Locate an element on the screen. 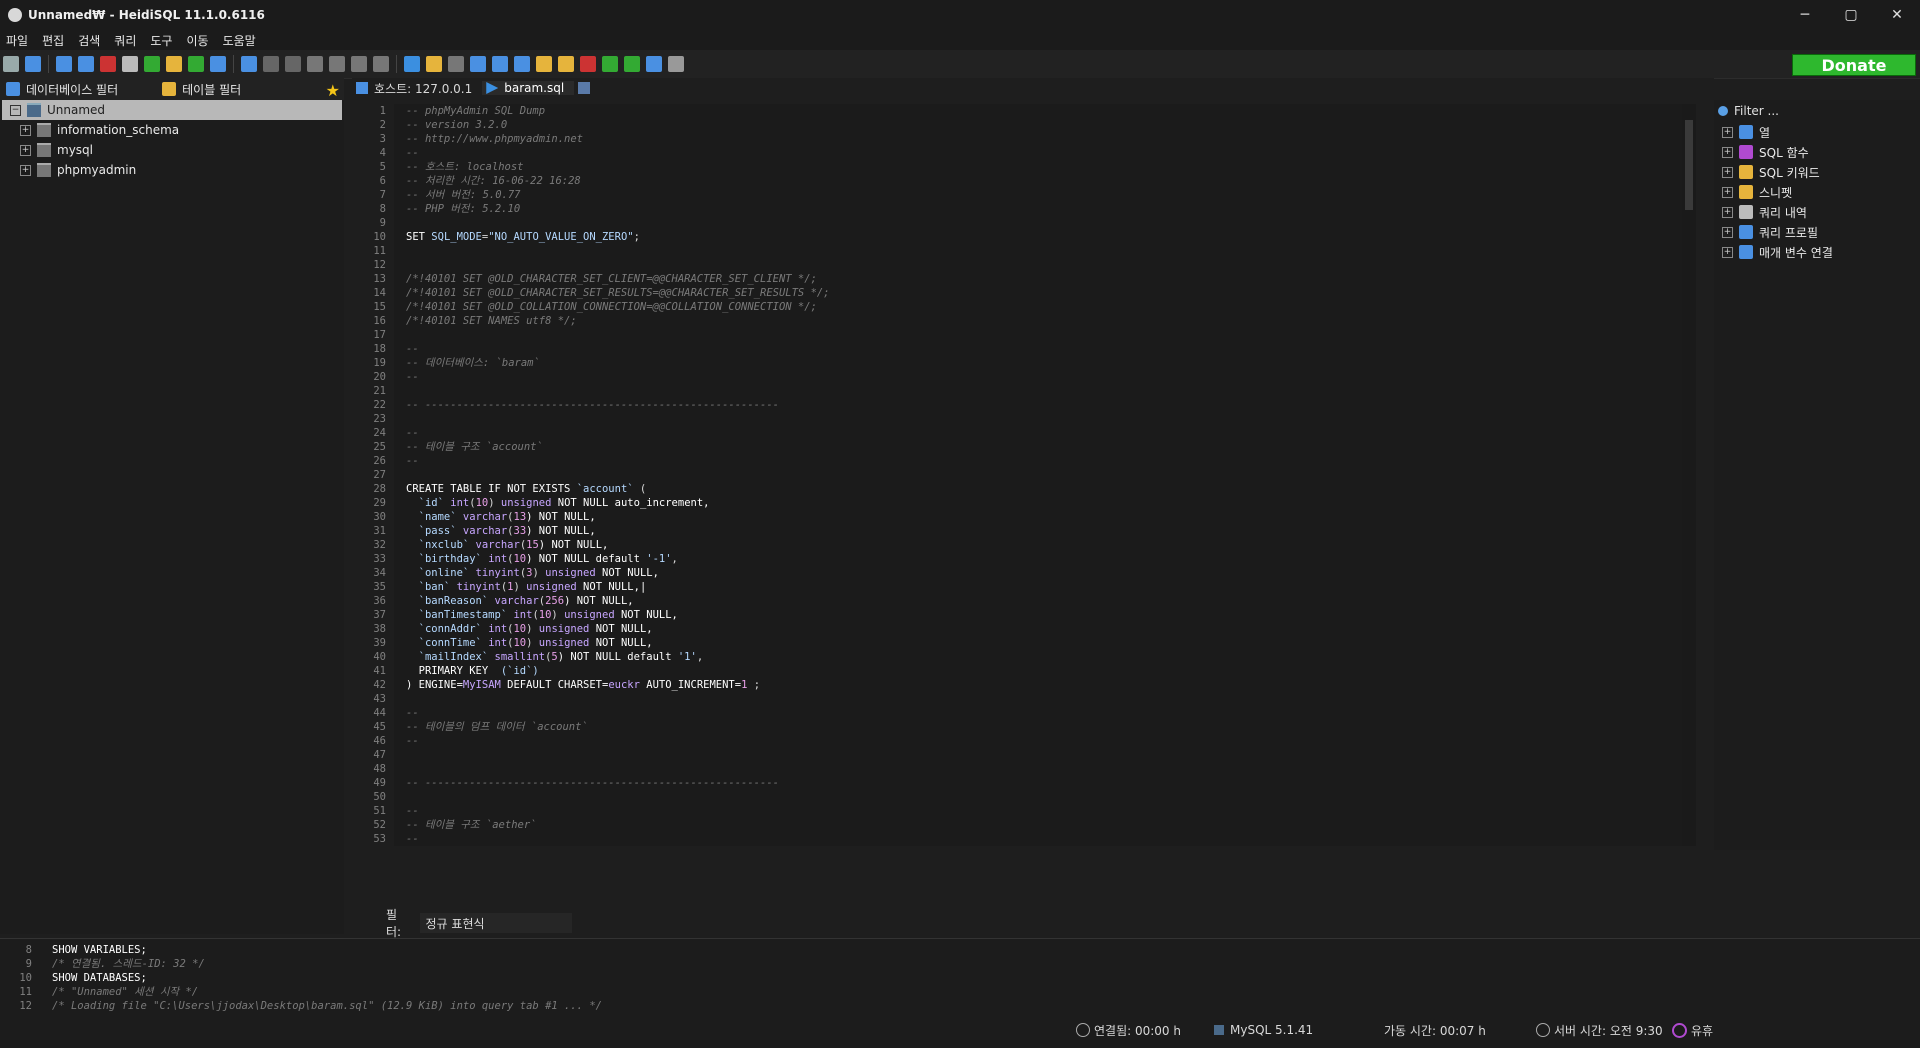  copy-icon is located at coordinates (64, 64).